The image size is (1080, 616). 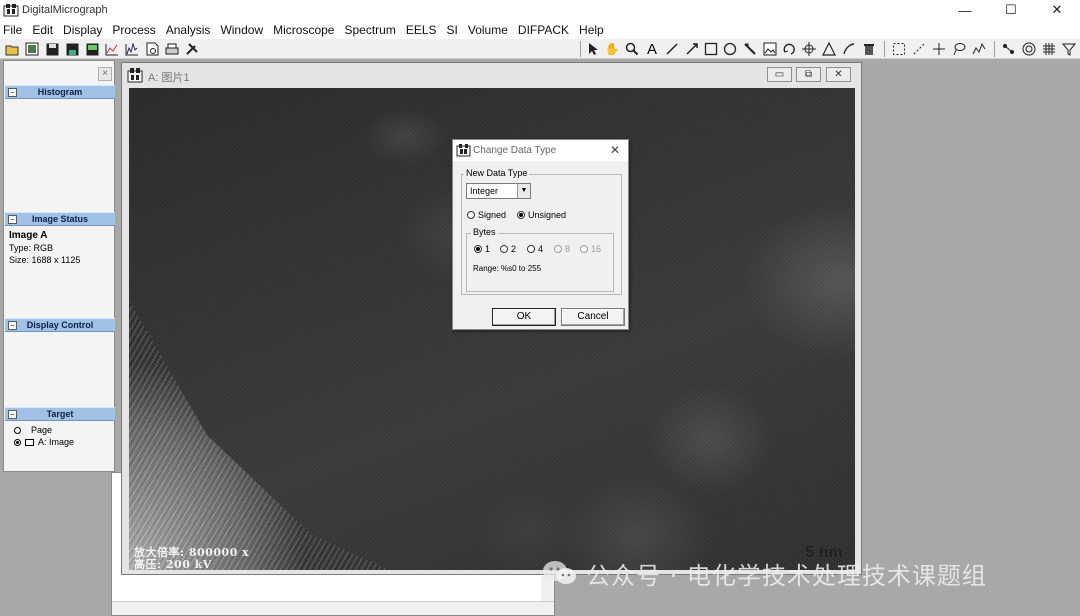 I want to click on points-icon, so click(x=1009, y=49).